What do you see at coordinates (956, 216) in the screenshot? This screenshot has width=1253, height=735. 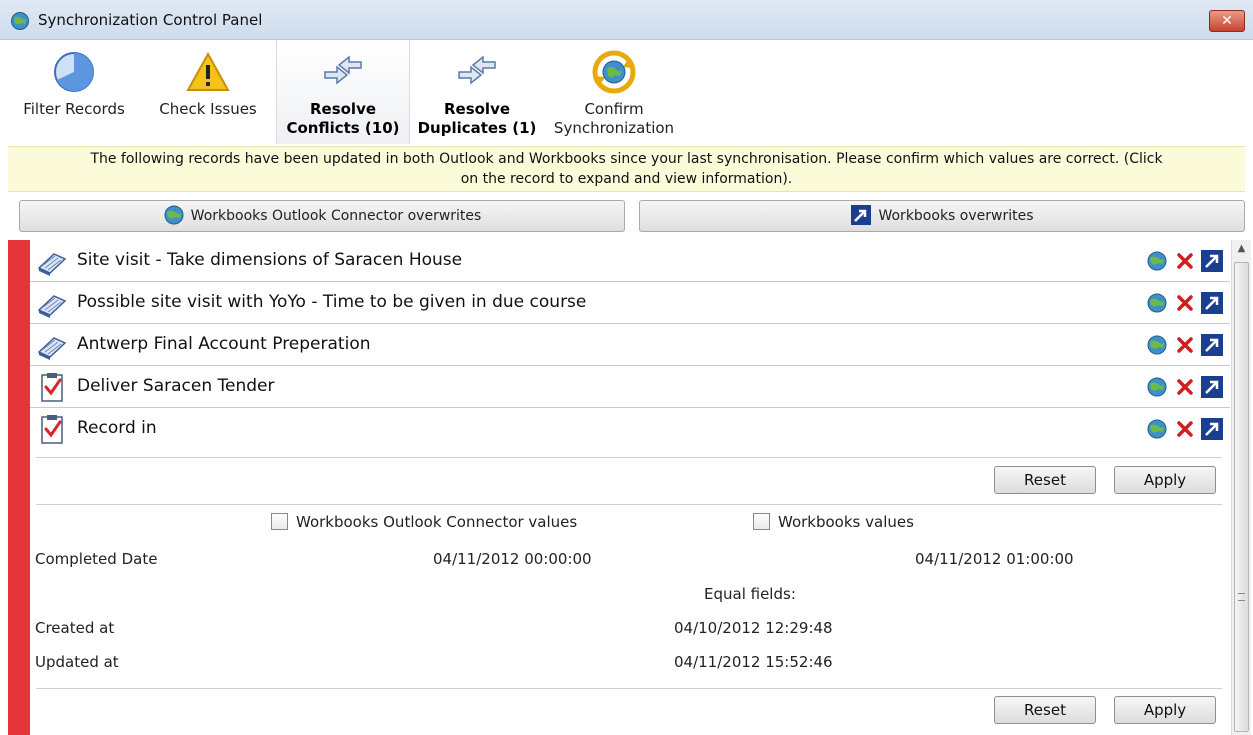 I see `workbooks-overwrites-label: Workbooks overwrites` at bounding box center [956, 216].